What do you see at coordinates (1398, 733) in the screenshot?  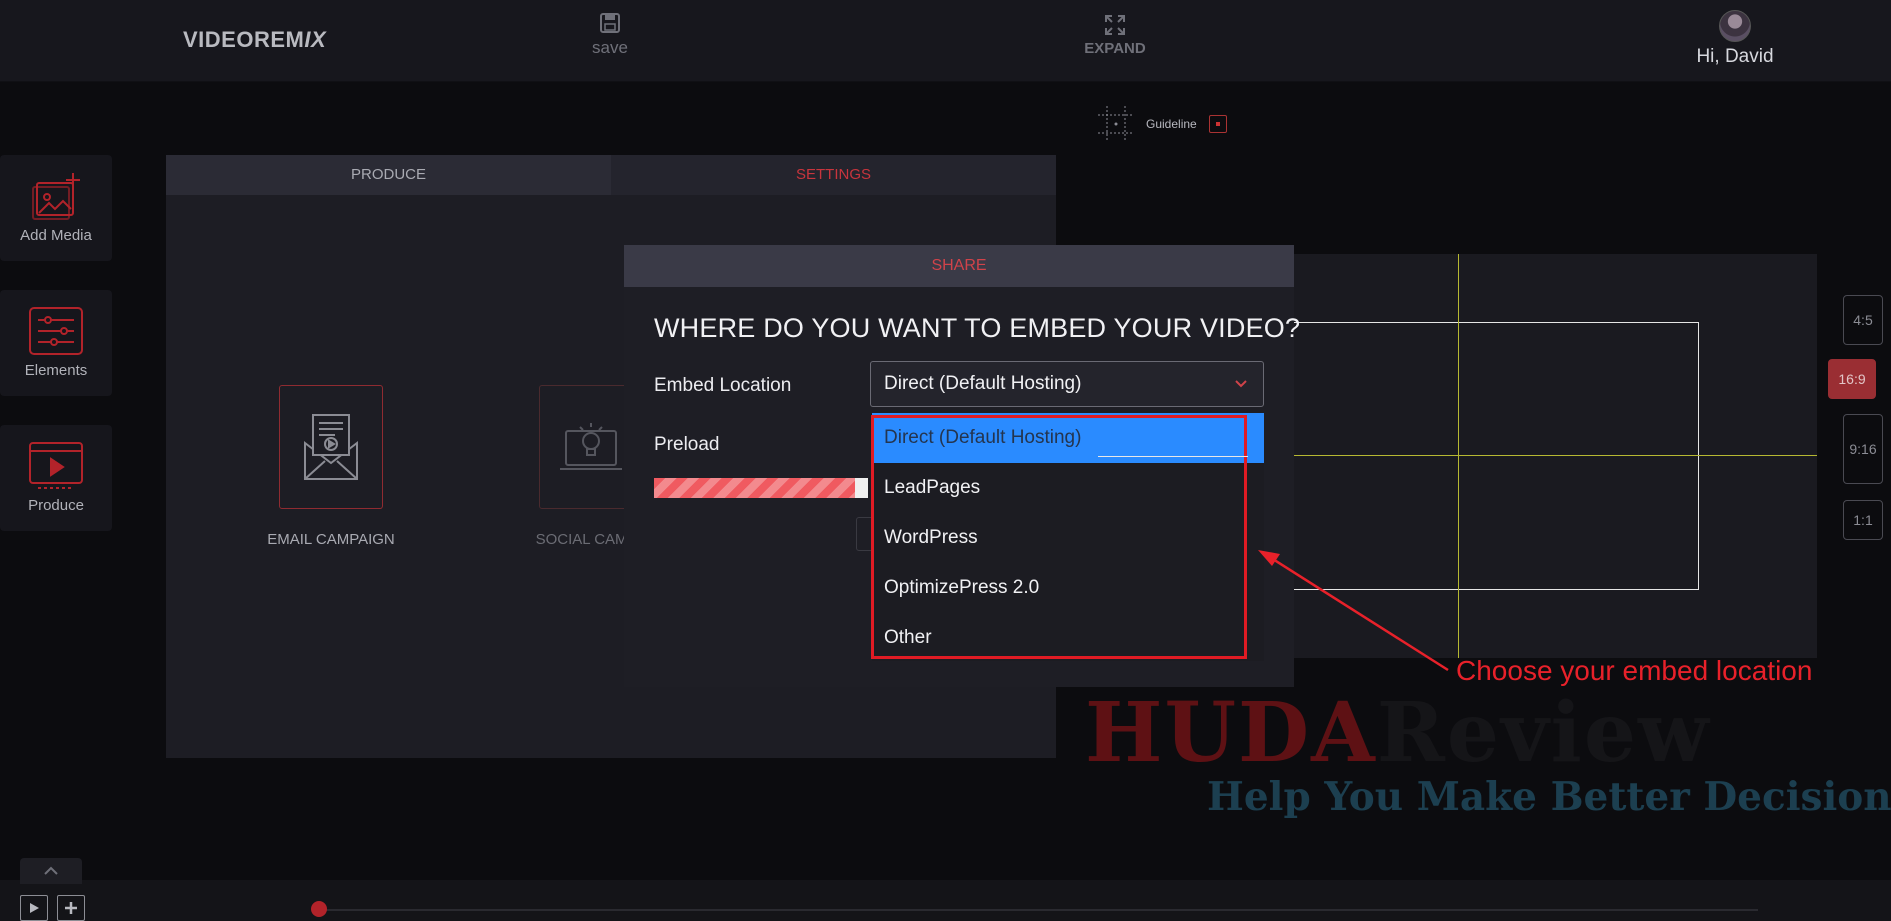 I see `watermark-title: HUDAReview` at bounding box center [1398, 733].